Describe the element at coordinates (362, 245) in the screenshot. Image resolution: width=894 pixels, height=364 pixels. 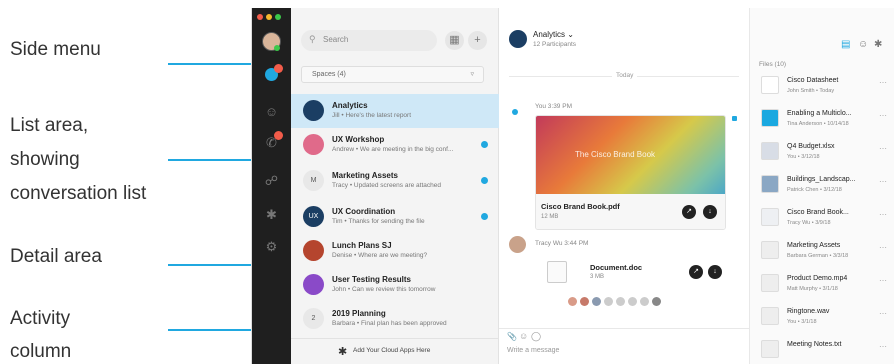
I see `conversation-title: Lunch Plans SJ` at that location.